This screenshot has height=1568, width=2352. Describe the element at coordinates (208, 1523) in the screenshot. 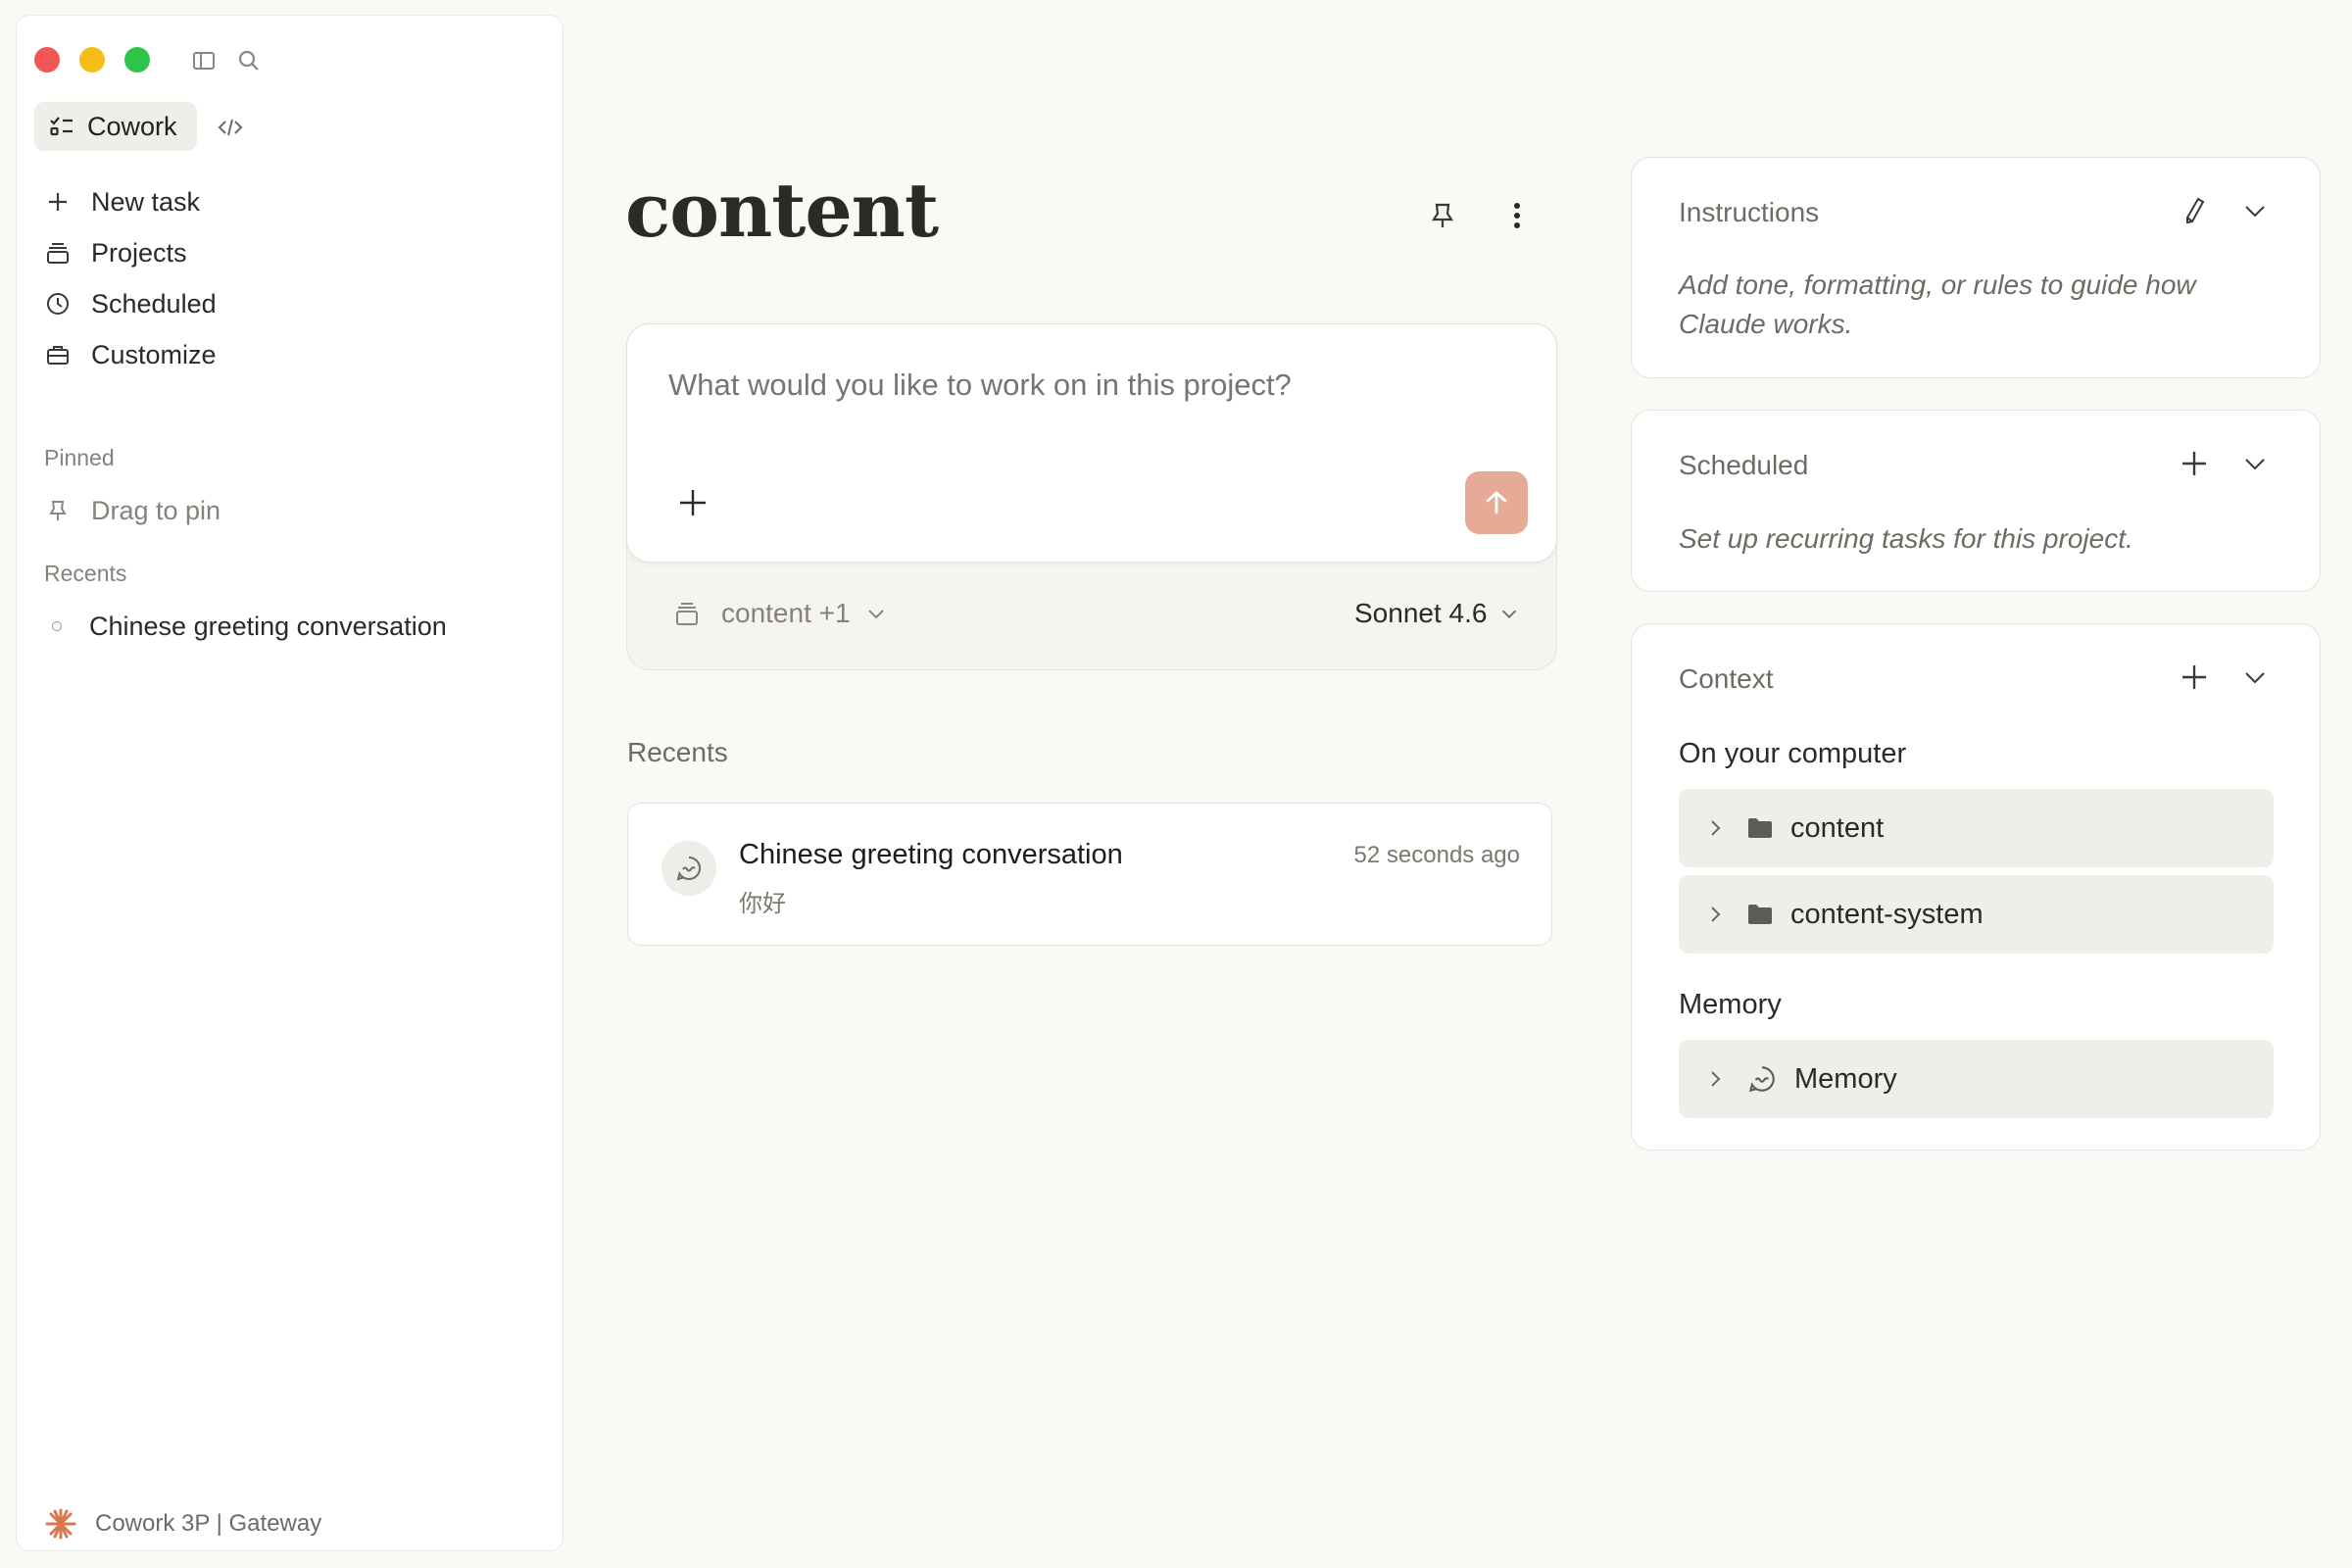

I see `footer-label: Cowork 3P | Gateway` at that location.